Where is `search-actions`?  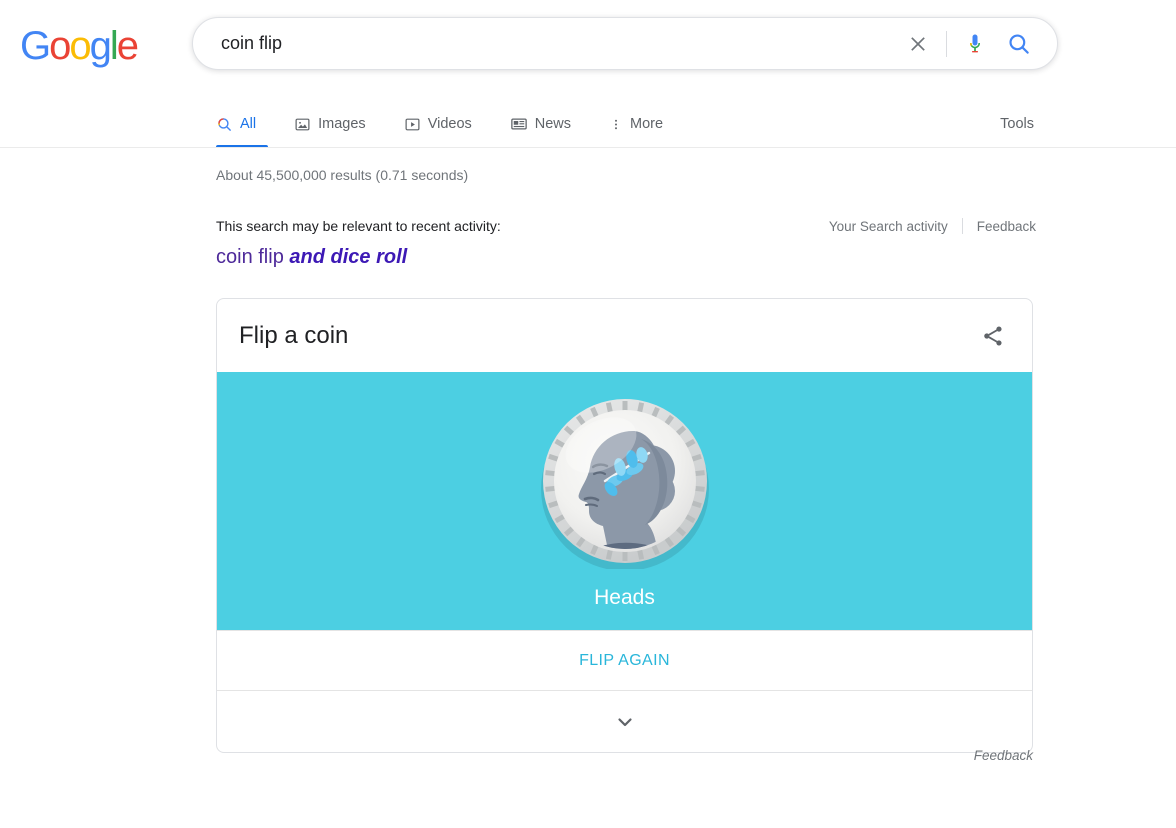 search-actions is located at coordinates (976, 44).